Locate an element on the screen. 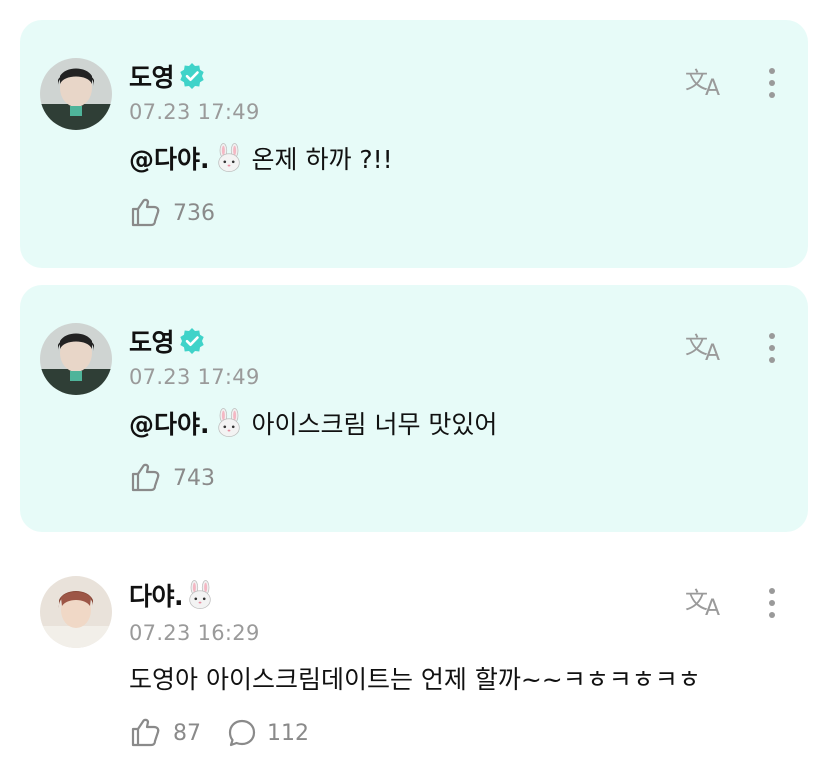 The image size is (828, 771). post-text: 도영아 아이스크림데이트는 언제 할까~~ㅋㅎㅋㅎㅋㅎ is located at coordinates (415, 678).